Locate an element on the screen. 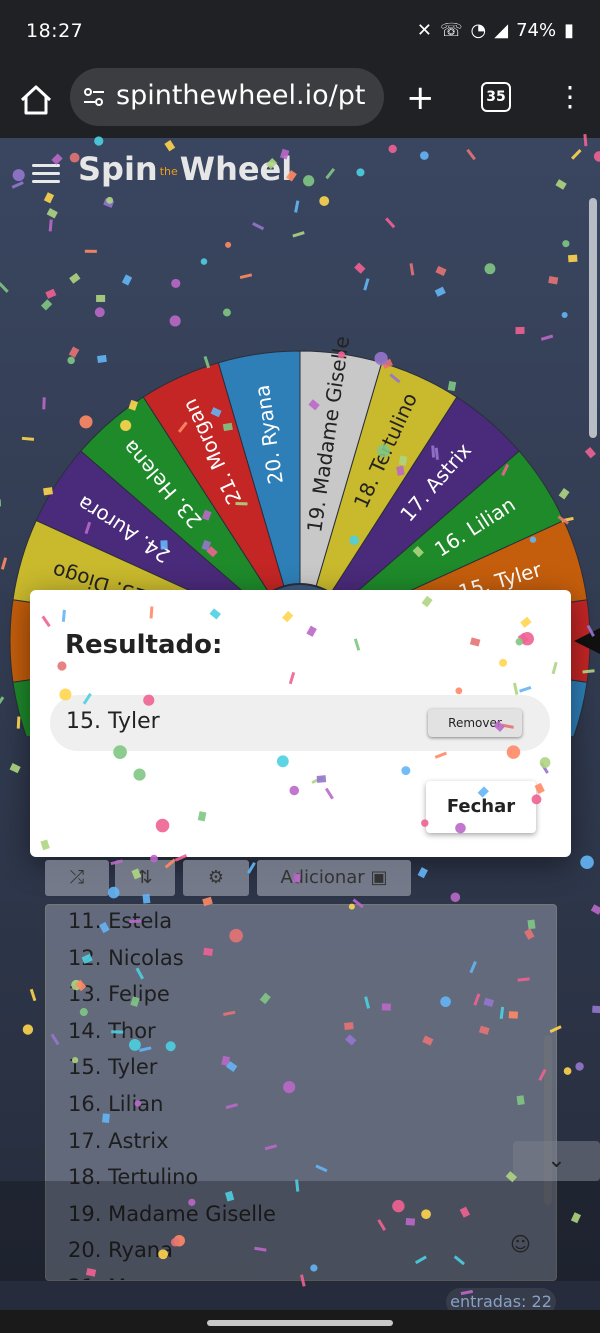 Image resolution: width=600 pixels, height=1333 pixels. home-indicator is located at coordinates (300, 1323).